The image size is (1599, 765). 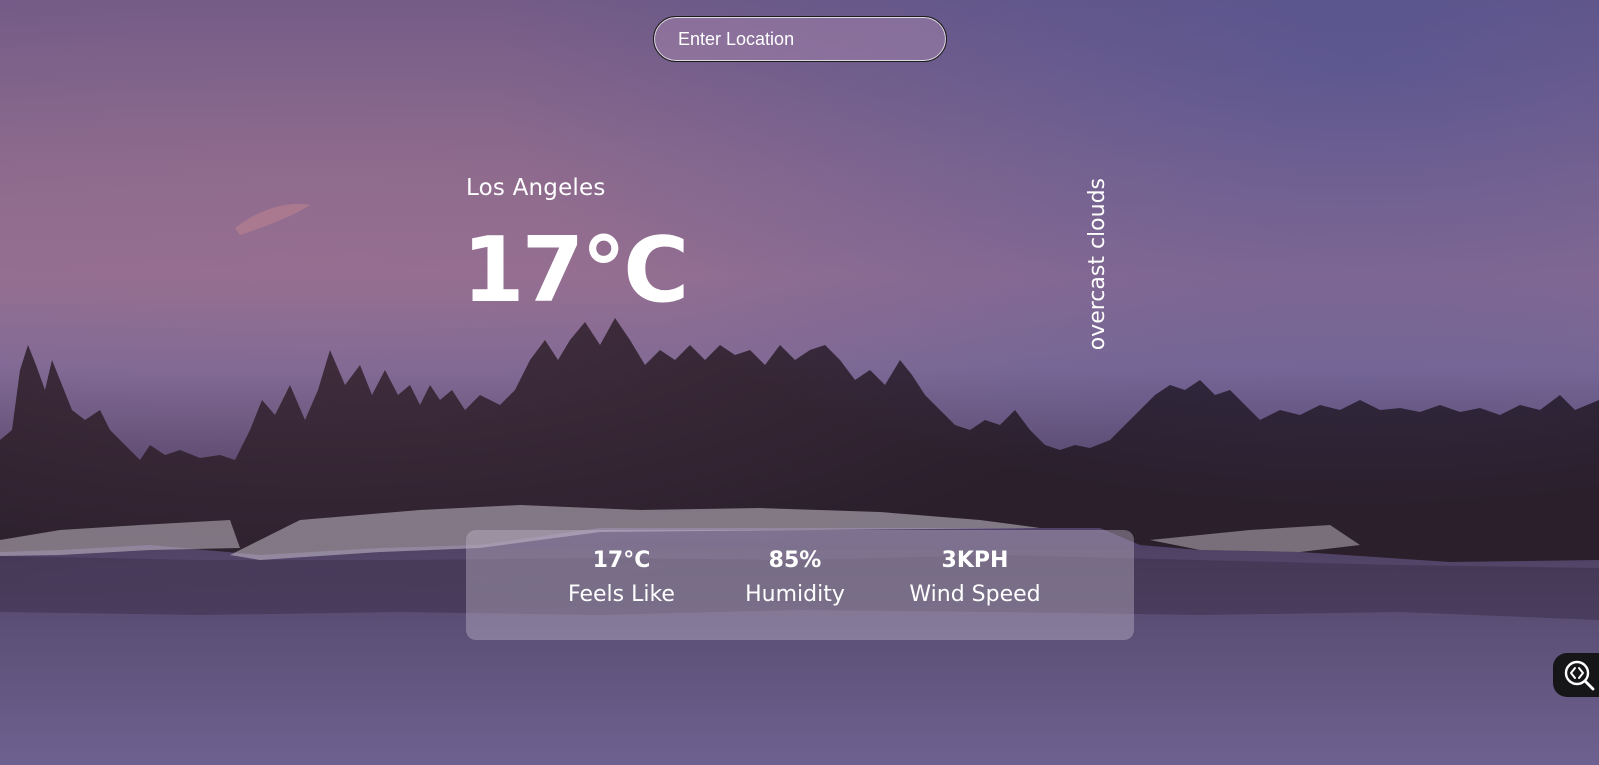 What do you see at coordinates (536, 188) in the screenshot?
I see `city-name: Los Angeles` at bounding box center [536, 188].